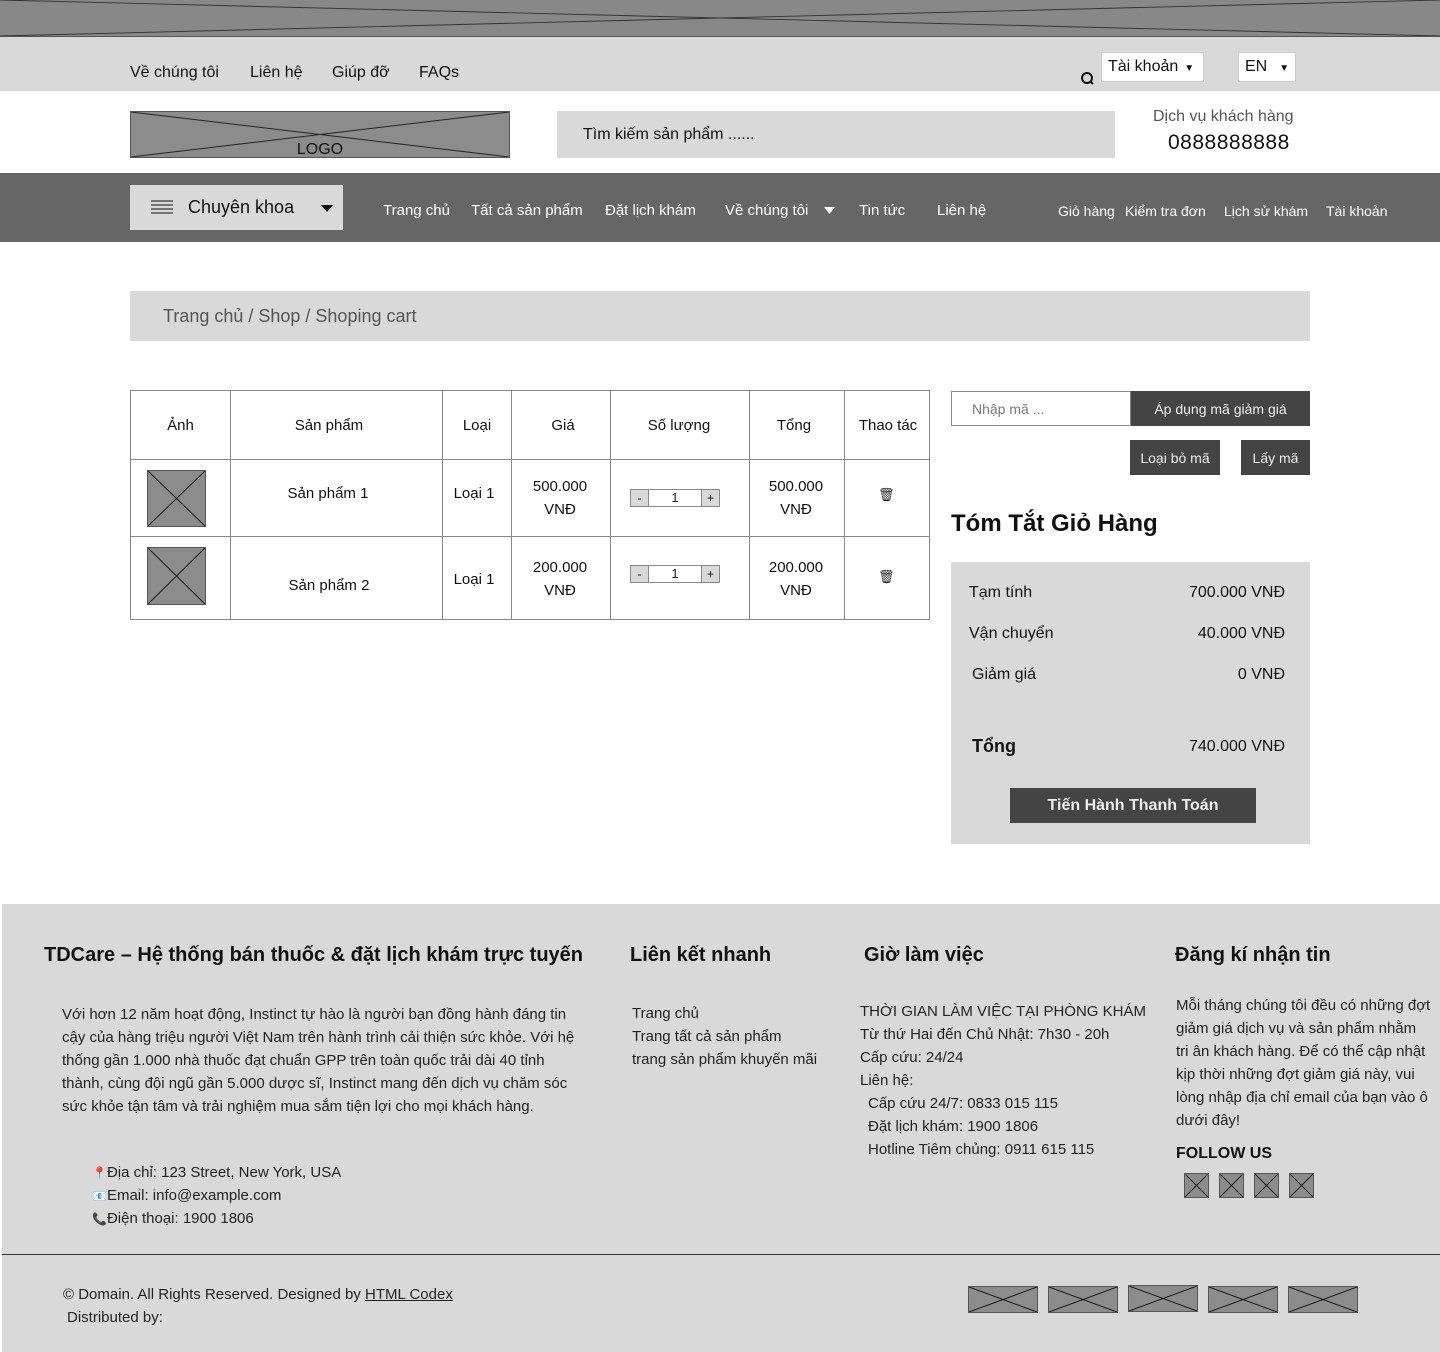  I want to click on hours-line: Từ thứ Hai đến Chủ Nhật: 7h30 - 20h, so click(985, 1034).